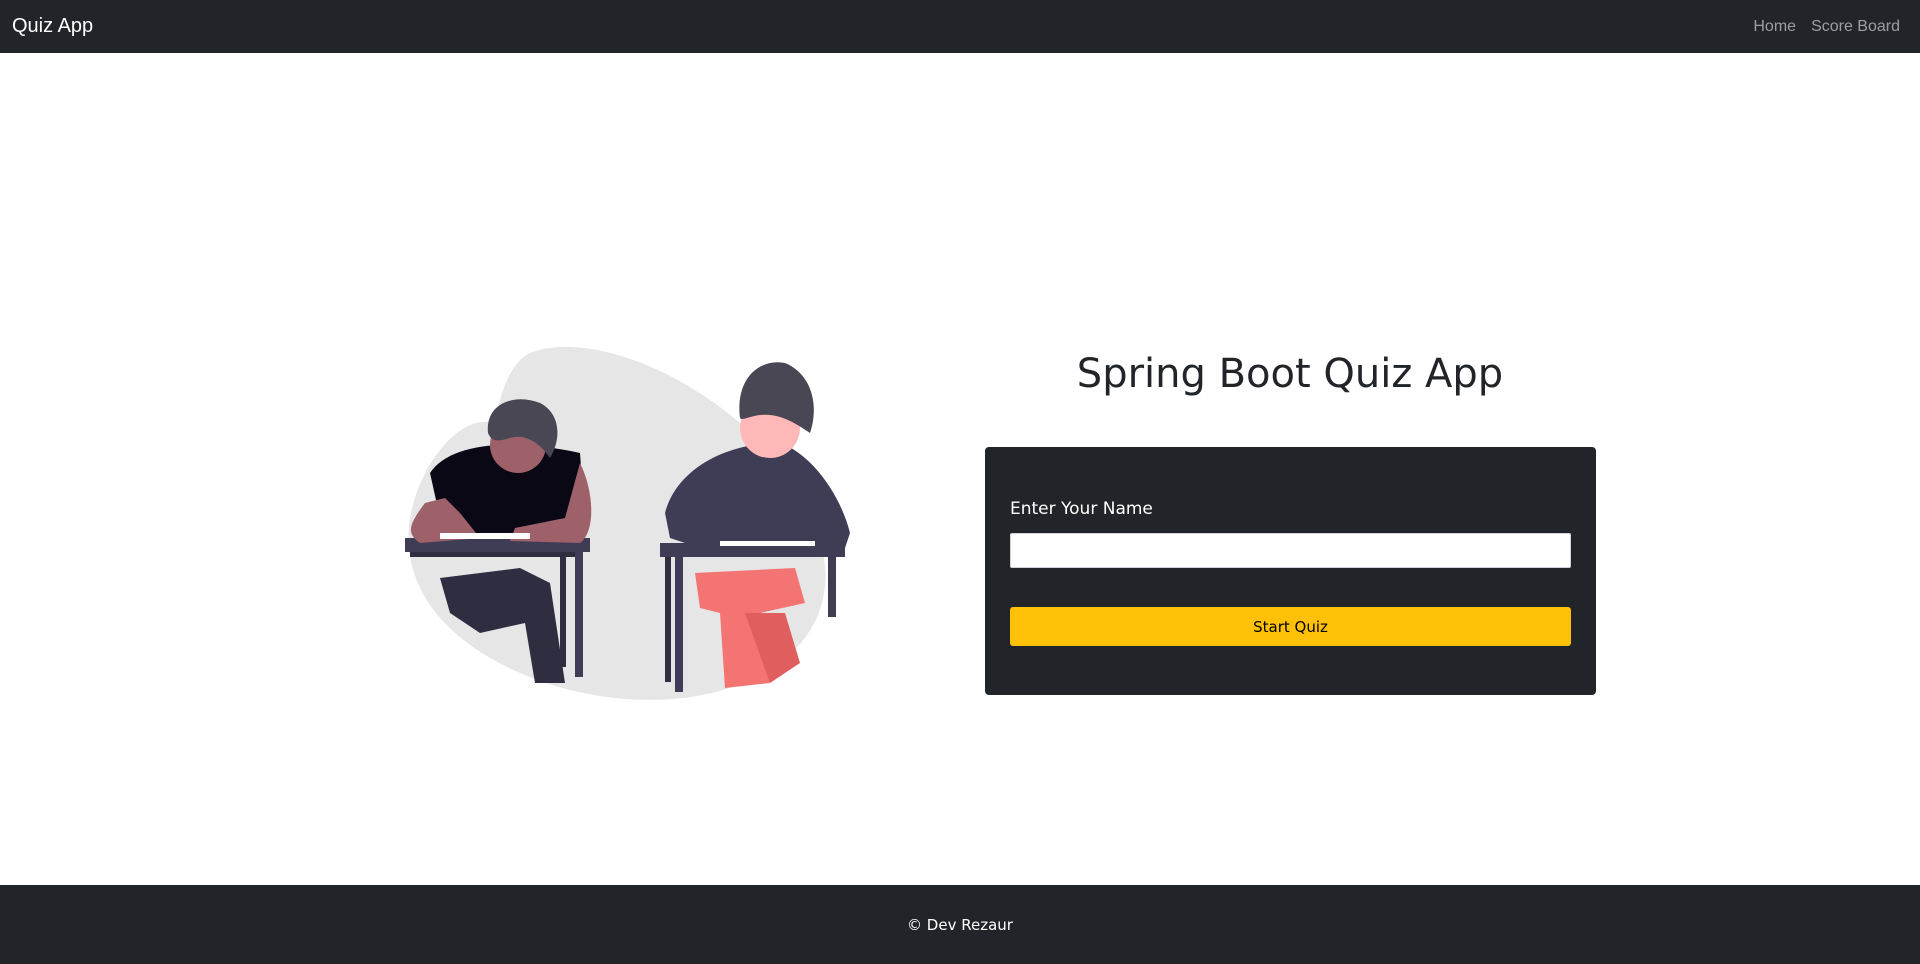  What do you see at coordinates (1855, 27) in the screenshot?
I see `nav-link-score-board: Score Board` at bounding box center [1855, 27].